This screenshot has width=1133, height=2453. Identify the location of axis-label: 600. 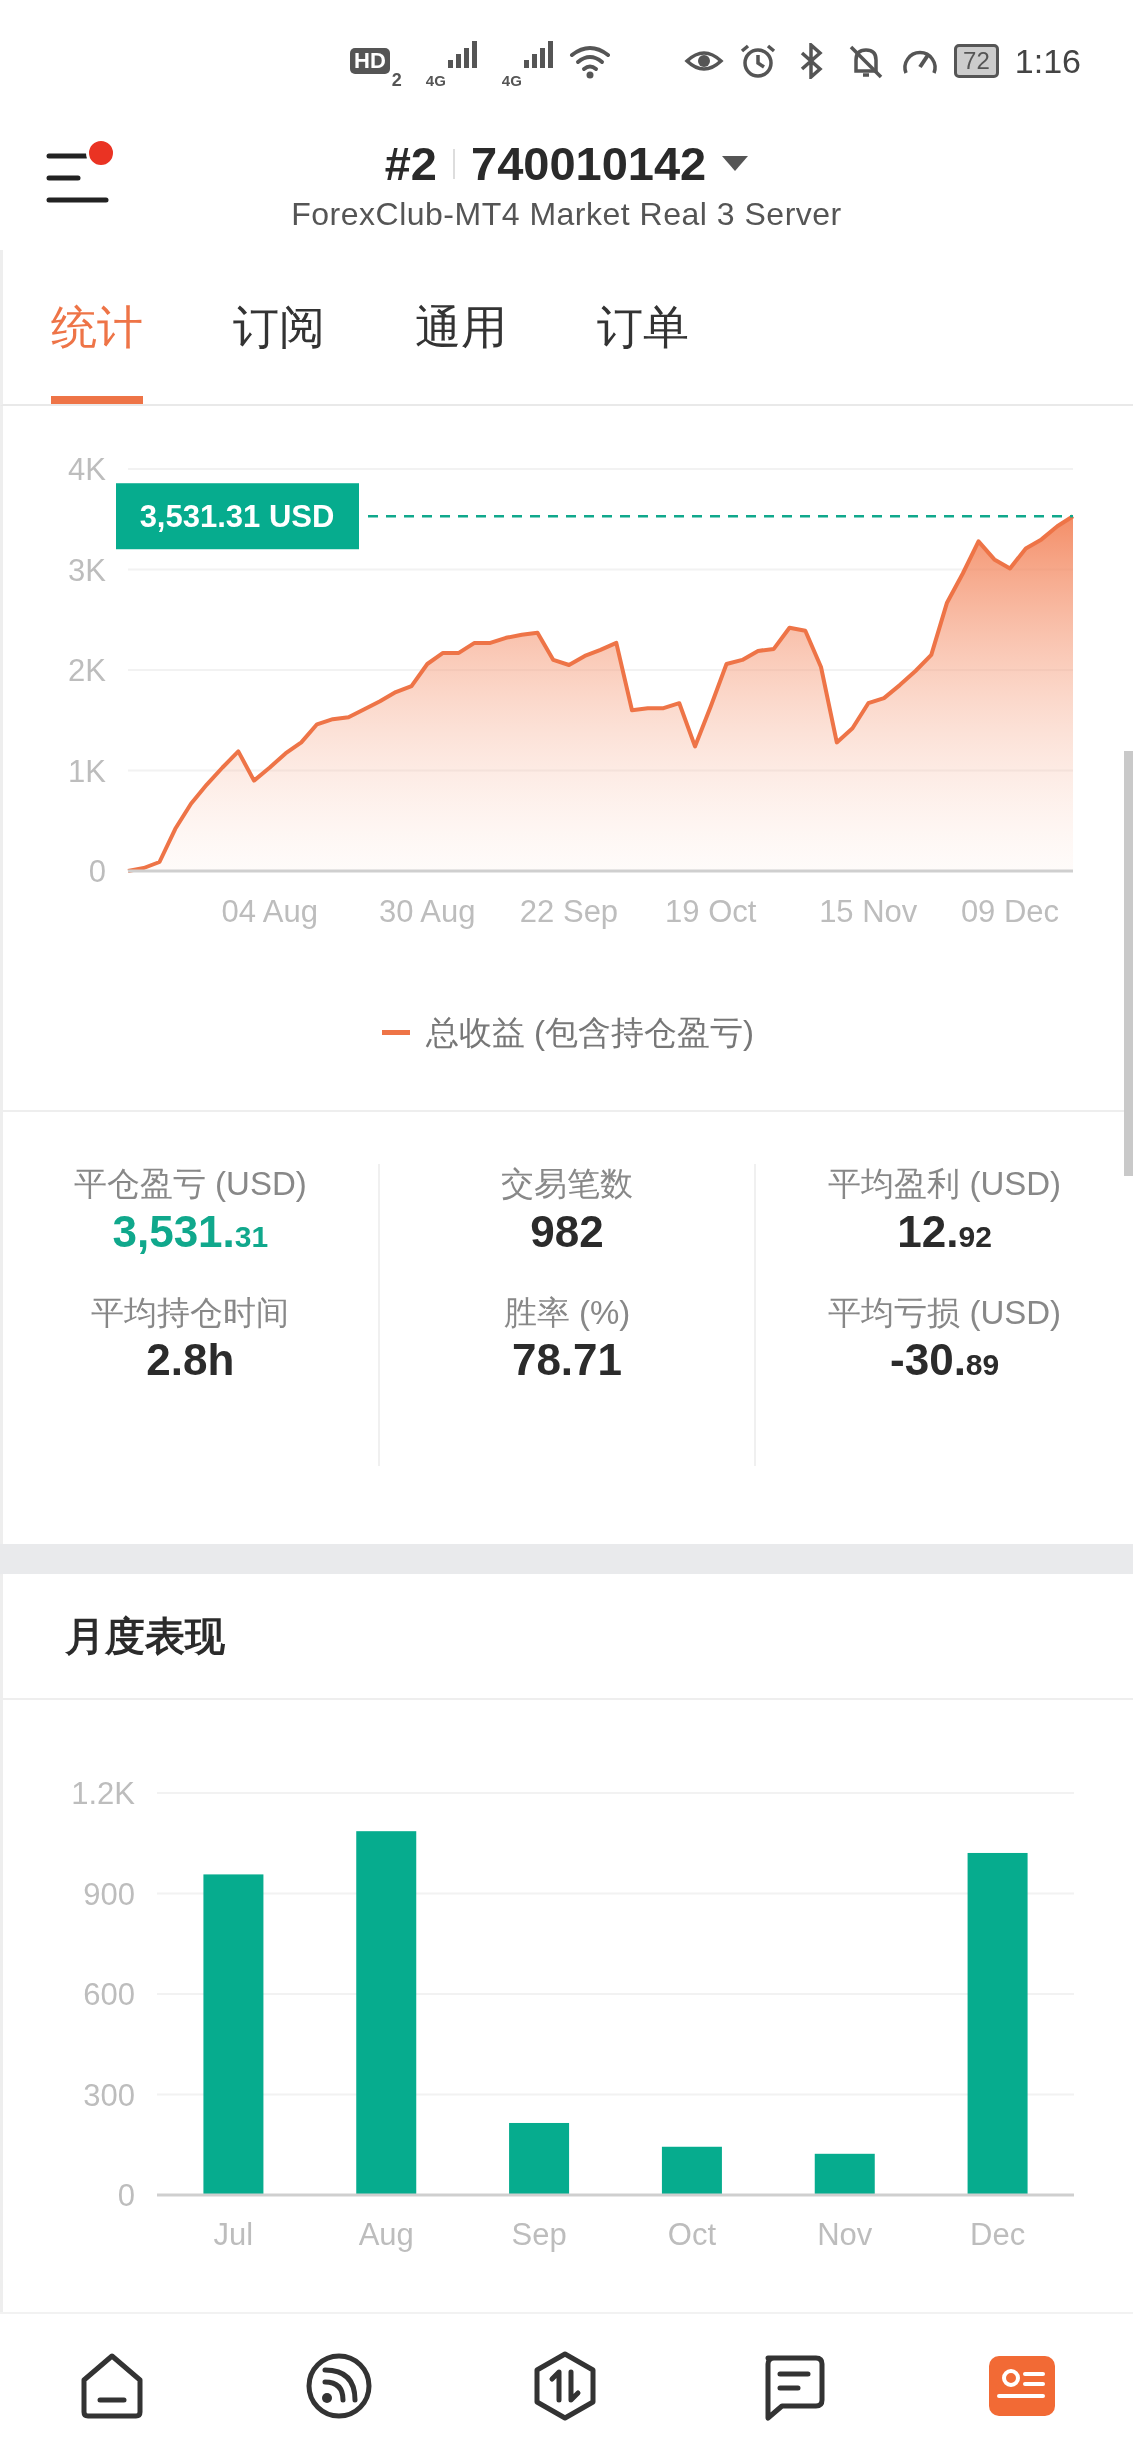
(109, 1994).